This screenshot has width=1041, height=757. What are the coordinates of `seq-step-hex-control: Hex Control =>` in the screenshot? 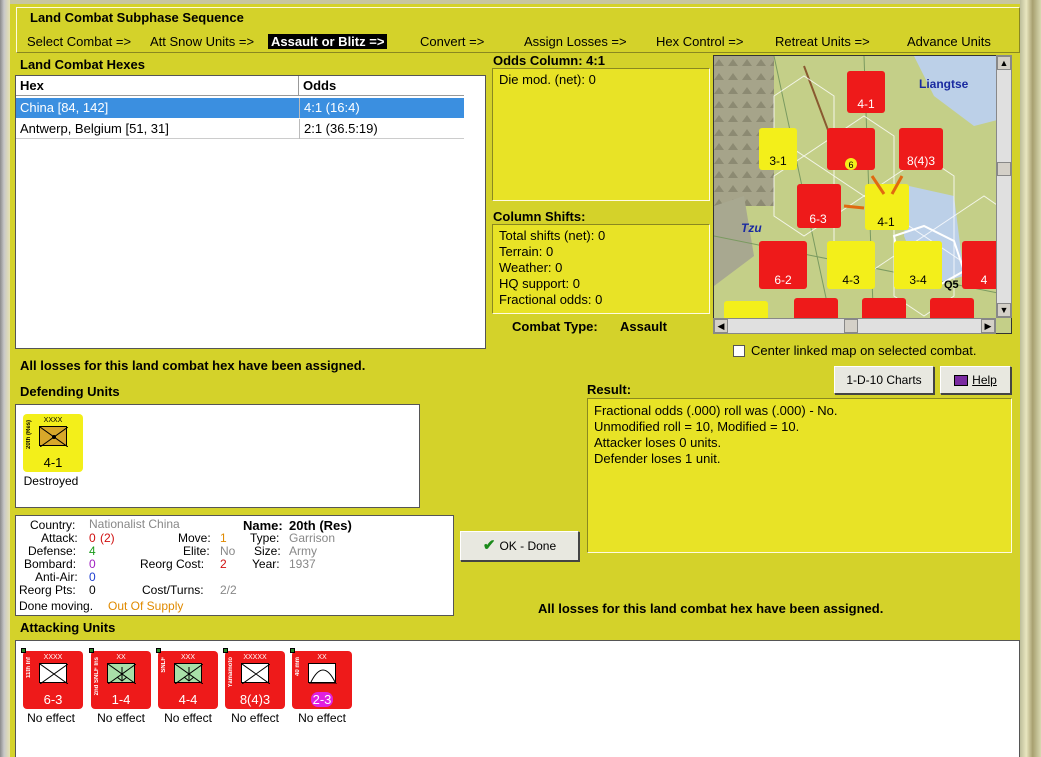 It's located at (700, 41).